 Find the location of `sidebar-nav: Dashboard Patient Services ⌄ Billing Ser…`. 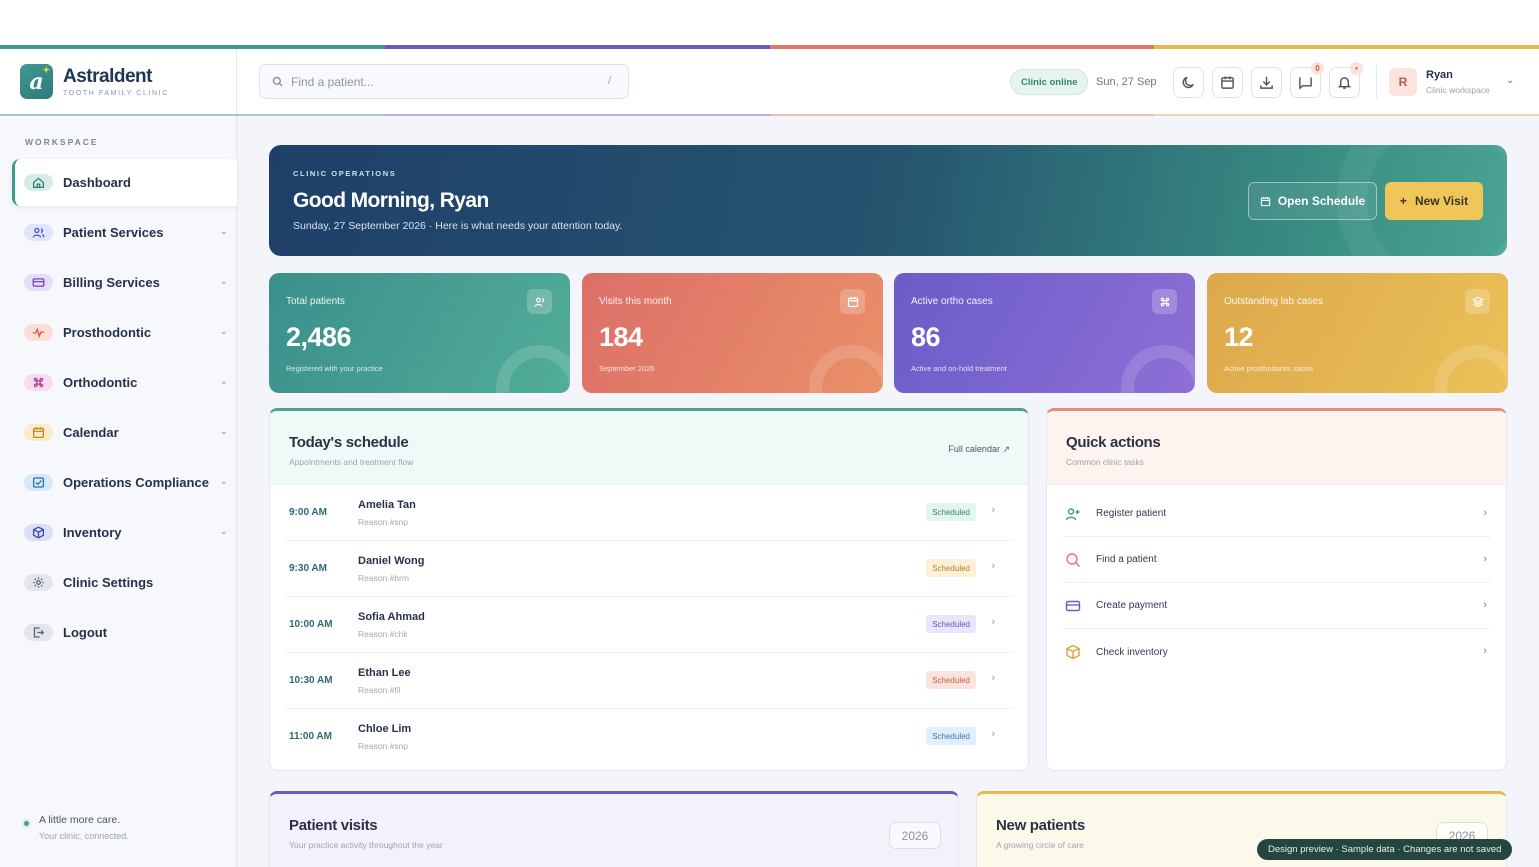

sidebar-nav: Dashboard Patient Services ⌄ Billing Ser… is located at coordinates (118, 407).